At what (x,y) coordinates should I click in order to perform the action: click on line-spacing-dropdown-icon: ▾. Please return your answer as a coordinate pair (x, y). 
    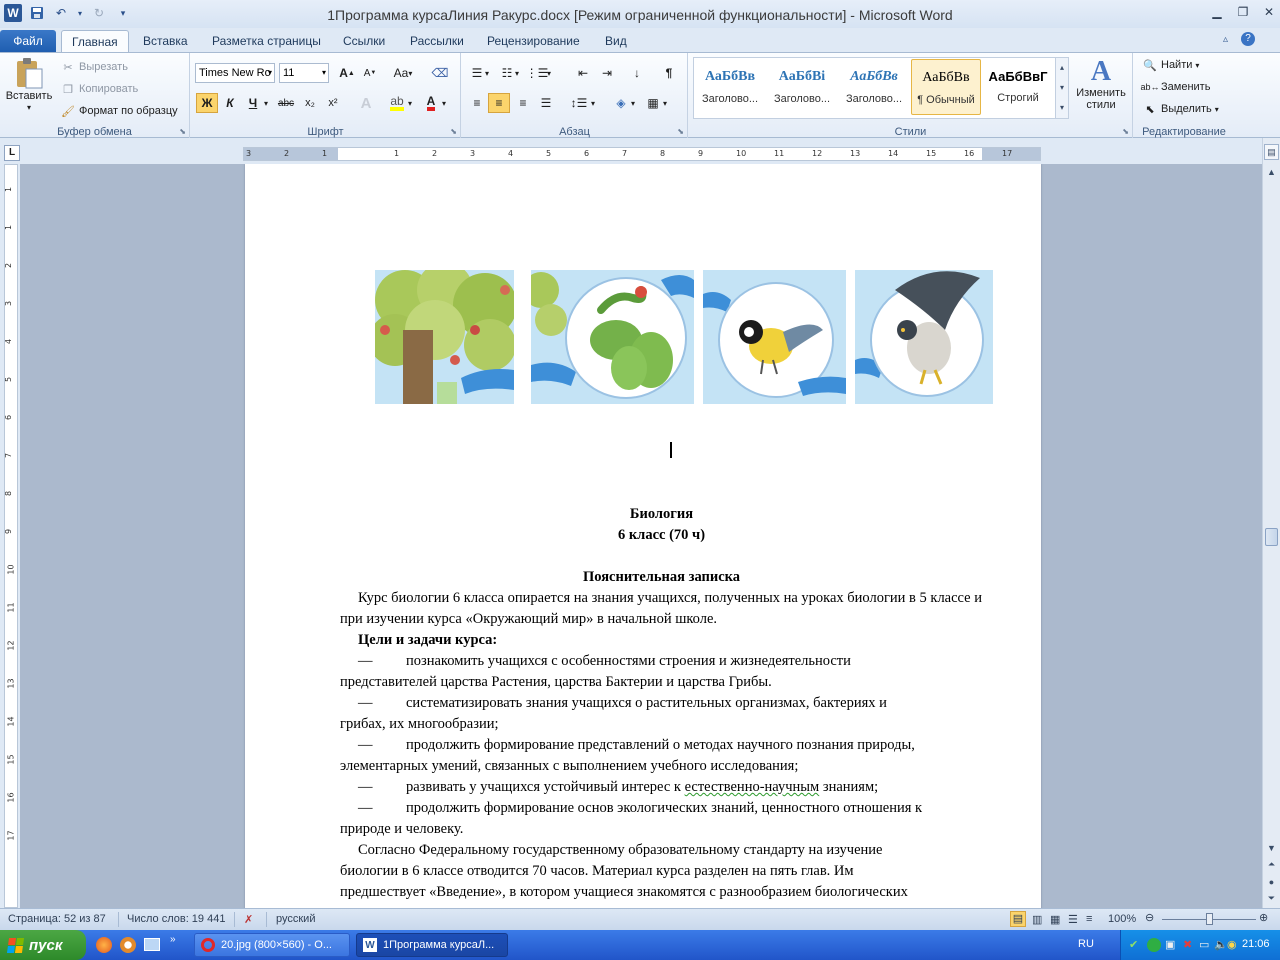
    Looking at the image, I should click on (593, 103).